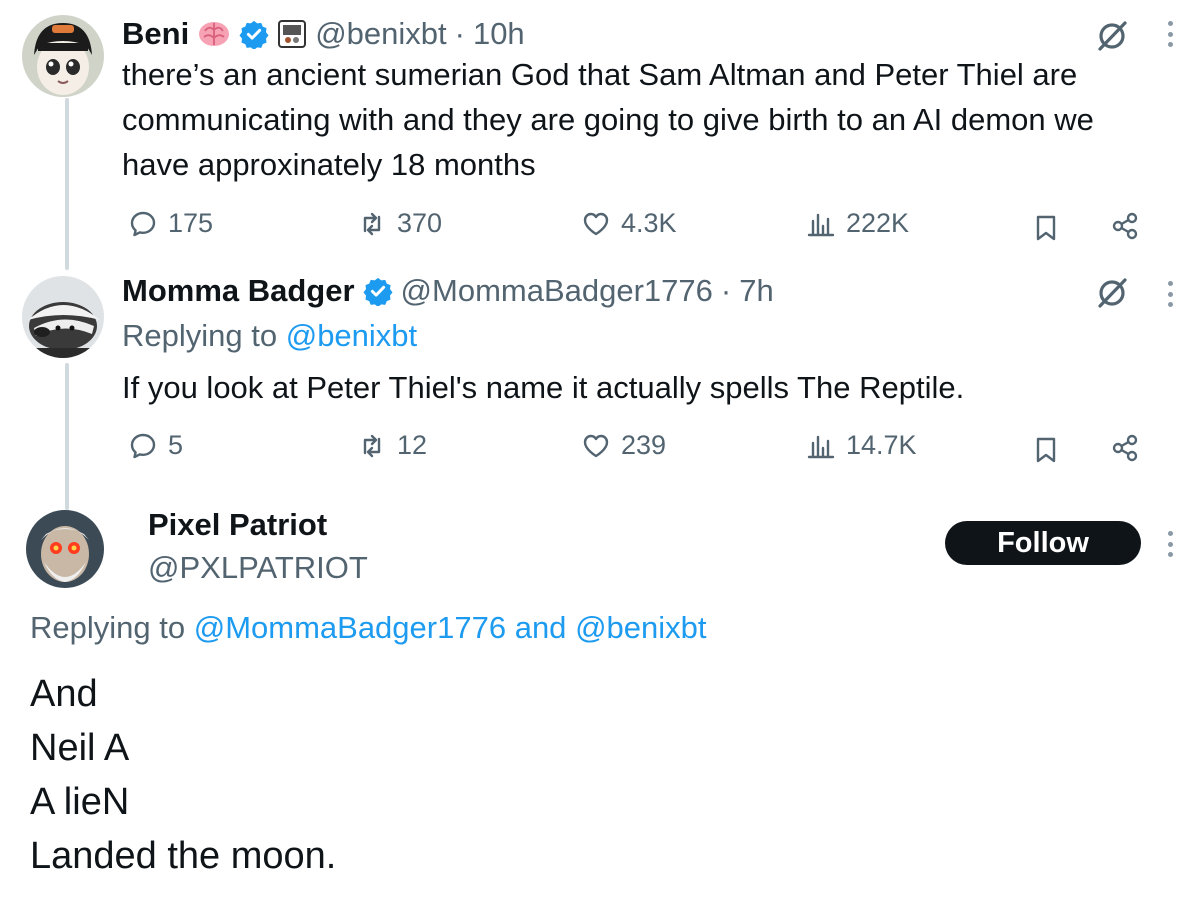 The width and height of the screenshot is (1200, 905). I want to click on tweet-pixel-patriot-header: Pixel Patriot, so click(237, 525).